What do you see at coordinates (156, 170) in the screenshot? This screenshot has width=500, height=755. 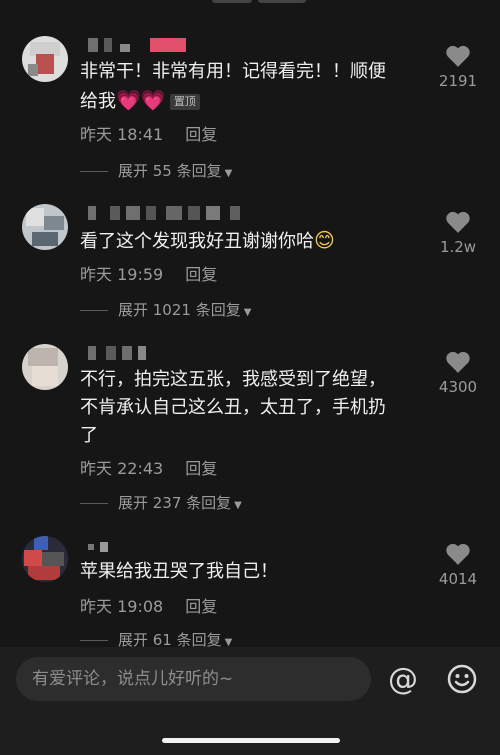 I see `expand-replies-button: 展开 55 条回复 ▼` at bounding box center [156, 170].